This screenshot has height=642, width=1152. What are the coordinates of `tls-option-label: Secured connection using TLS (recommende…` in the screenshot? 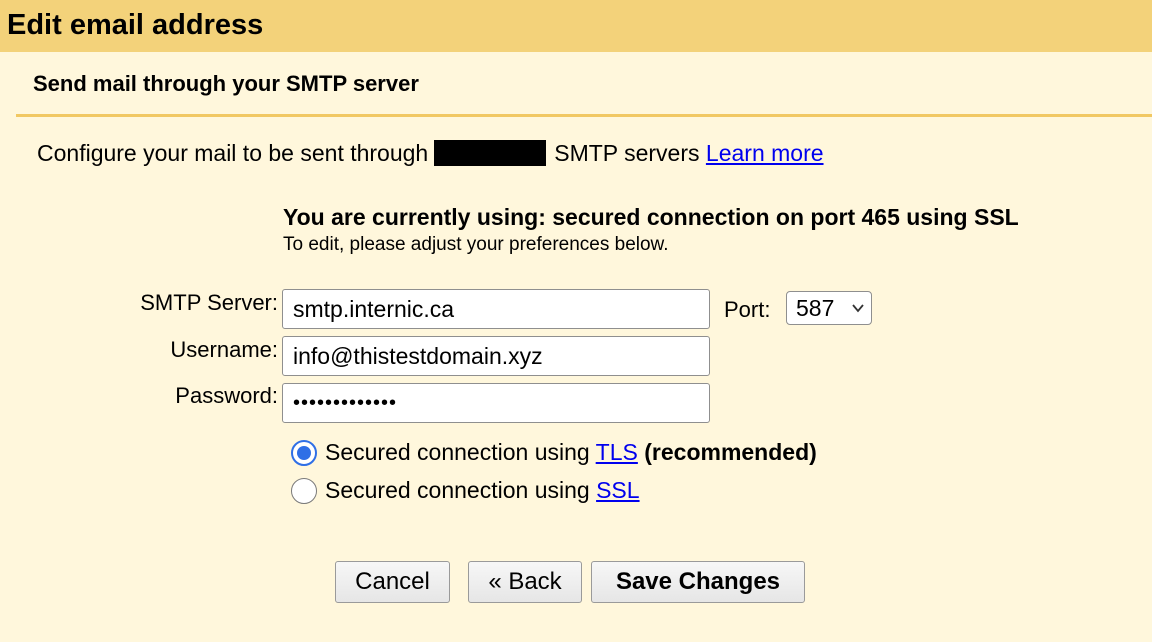 It's located at (571, 452).